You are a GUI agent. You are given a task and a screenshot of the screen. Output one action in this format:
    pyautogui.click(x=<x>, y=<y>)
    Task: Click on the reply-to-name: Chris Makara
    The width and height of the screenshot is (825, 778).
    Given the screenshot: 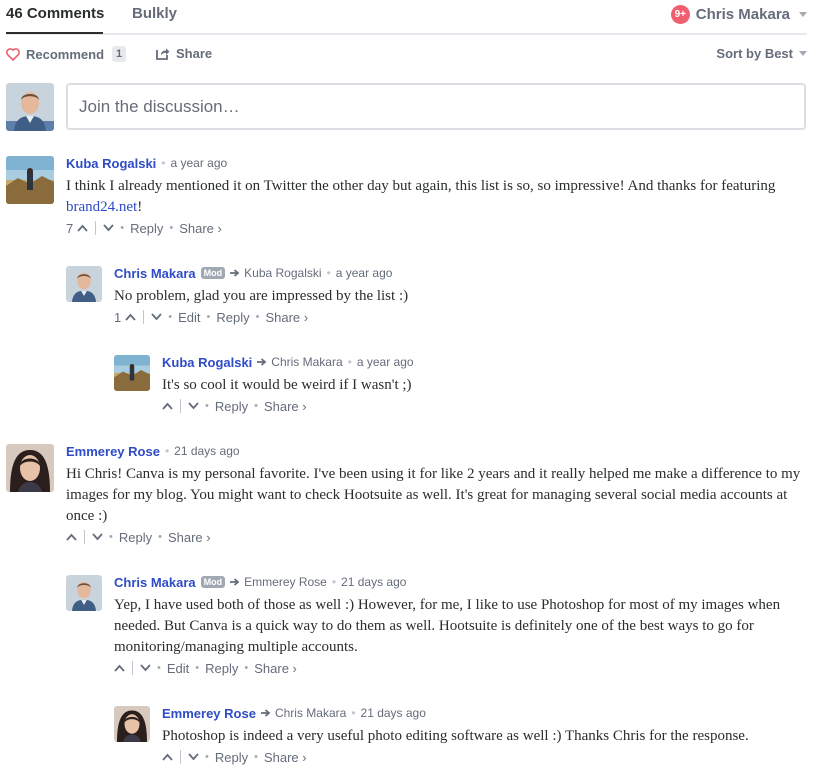 What is the action you would take?
    pyautogui.click(x=310, y=713)
    